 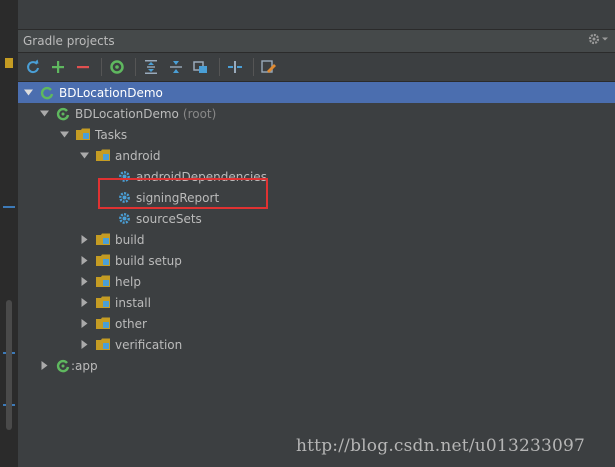 I want to click on tree-item-source-sets: sourceSets, so click(x=316, y=218).